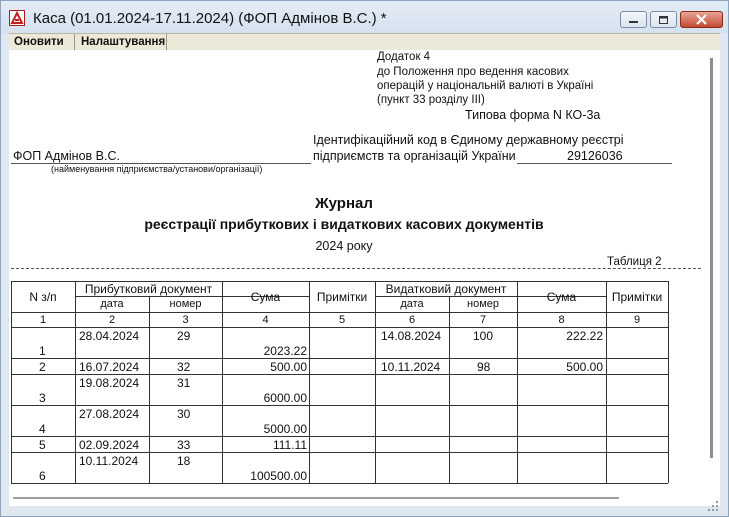  I want to click on income-amount: 100500.00, so click(278, 476).